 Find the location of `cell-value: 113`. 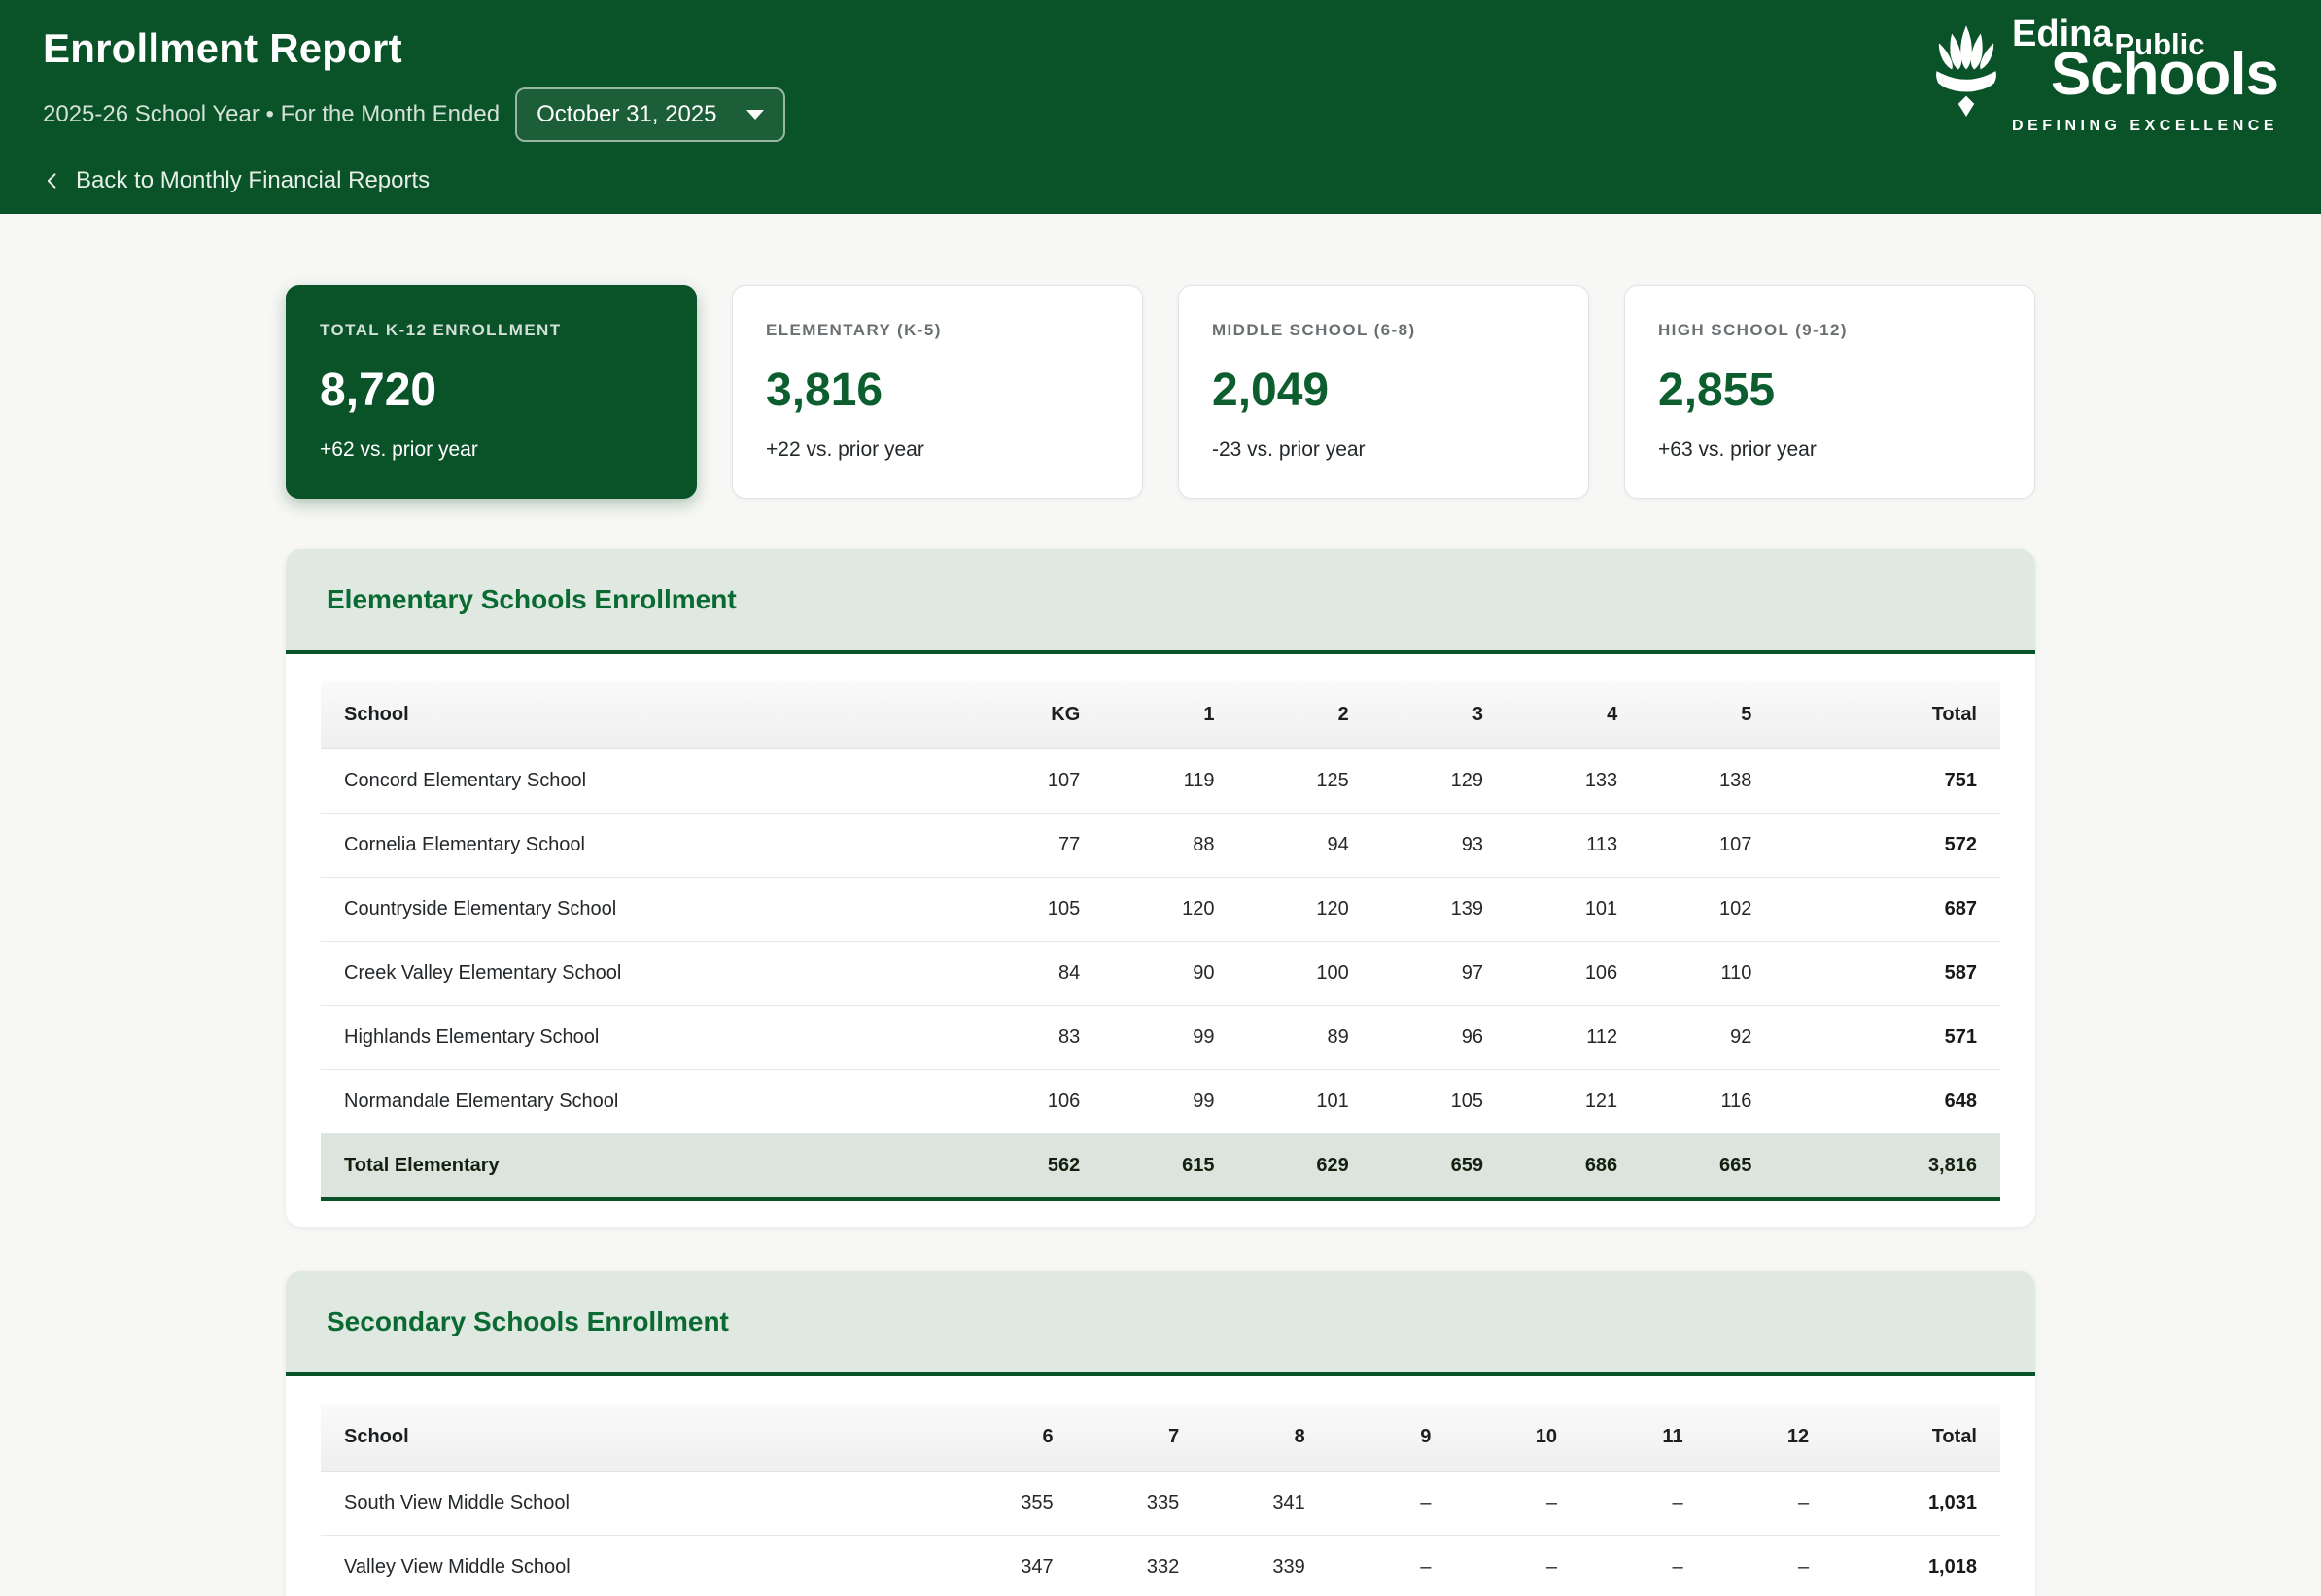

cell-value: 113 is located at coordinates (1574, 845).